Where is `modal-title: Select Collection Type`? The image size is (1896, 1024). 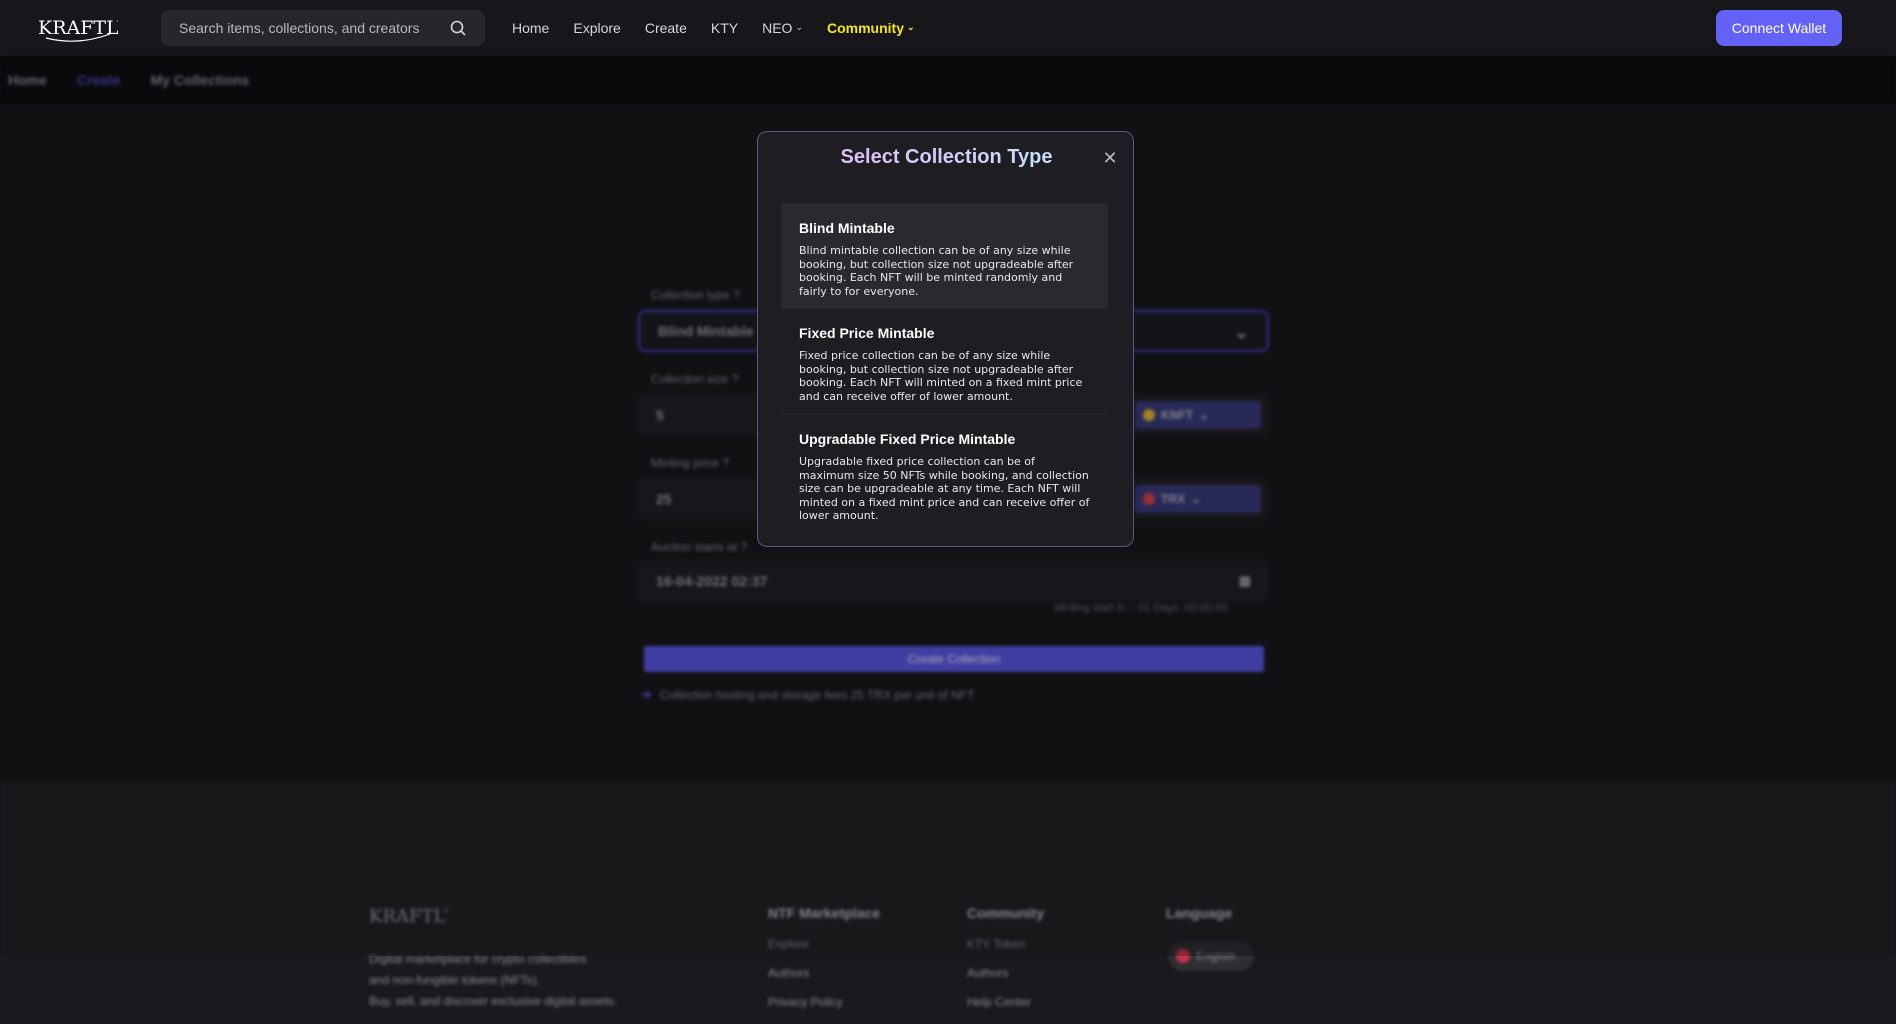
modal-title: Select Collection Type is located at coordinates (946, 157).